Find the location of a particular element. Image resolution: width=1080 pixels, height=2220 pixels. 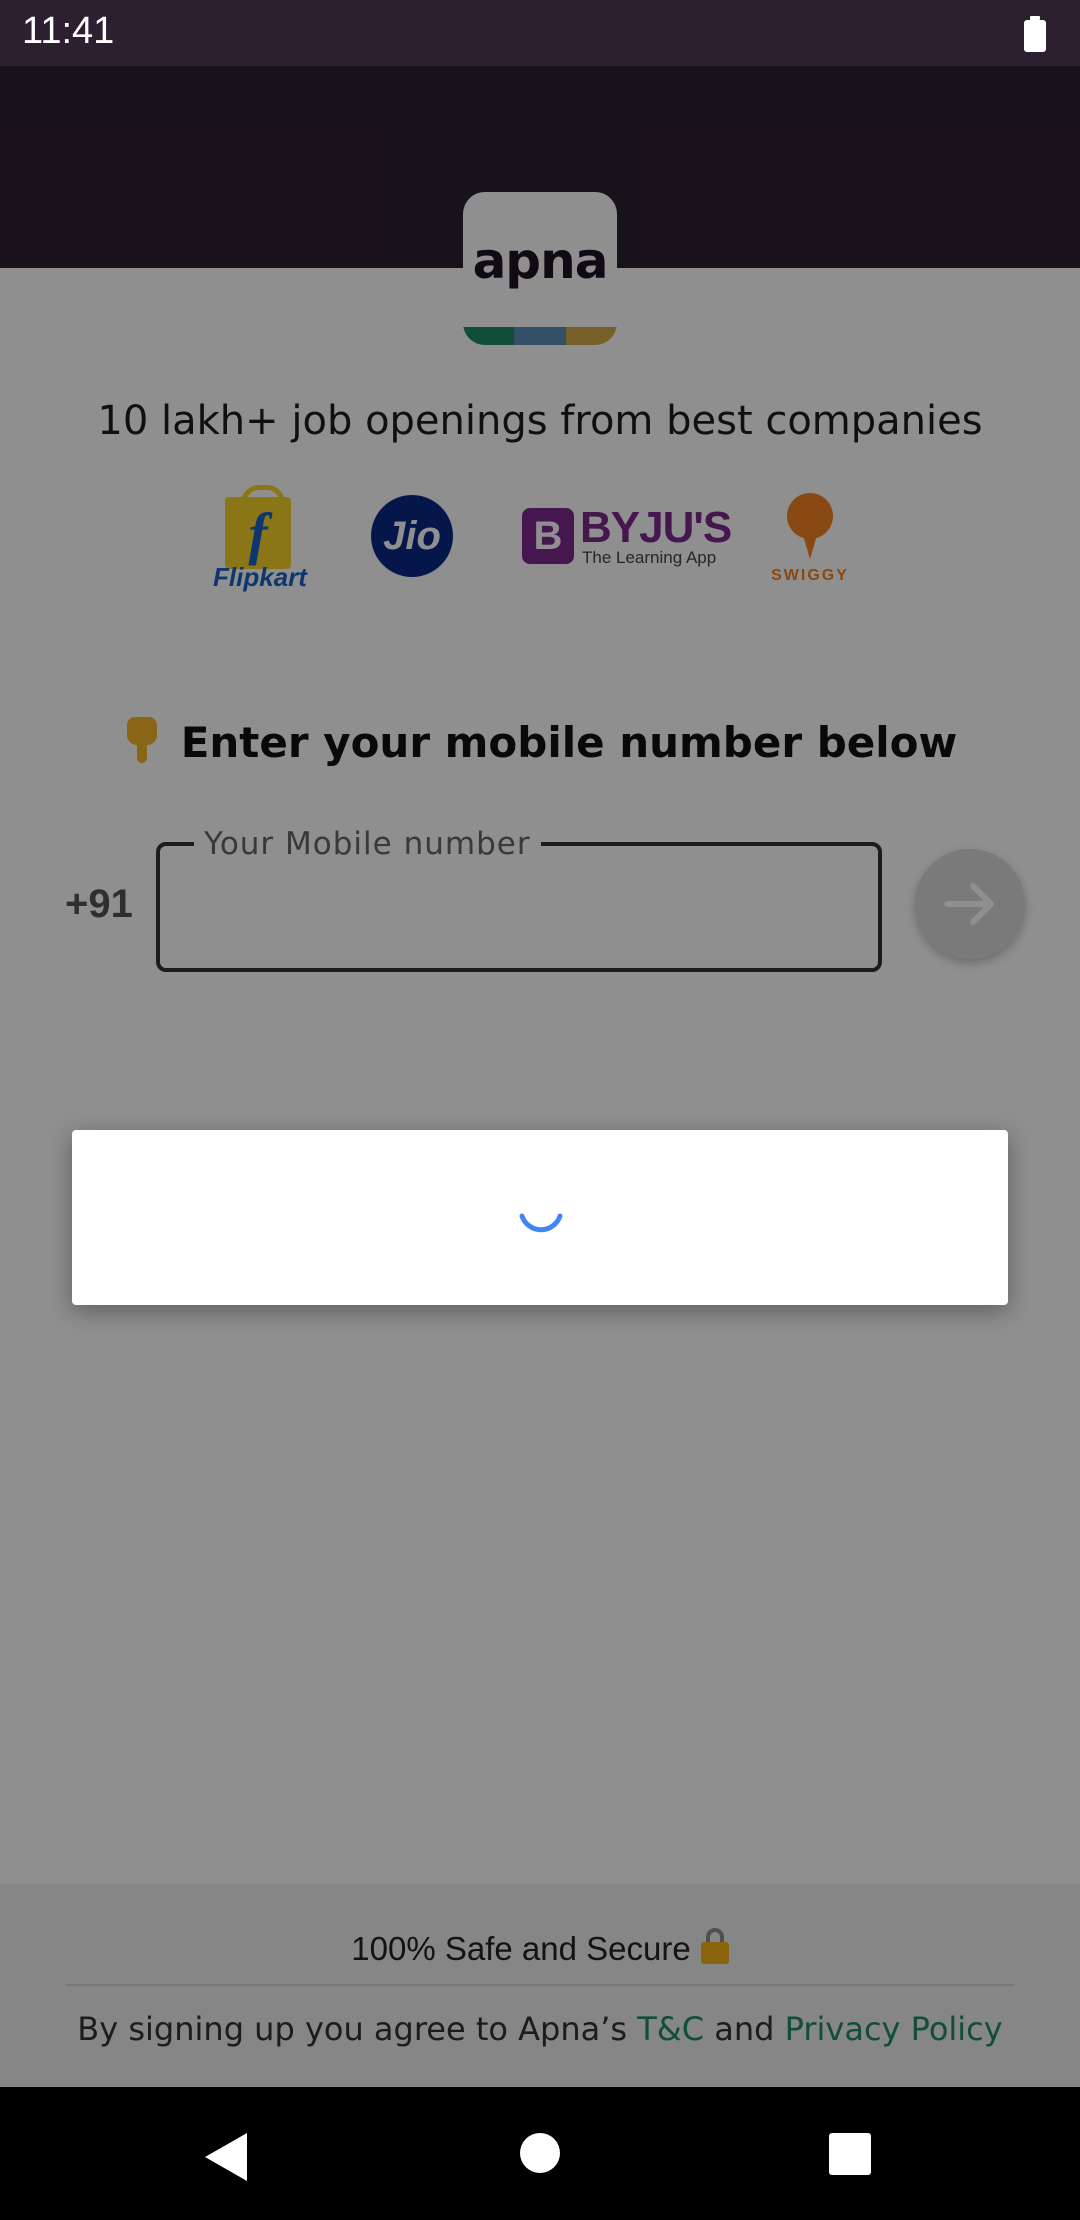

loading-spinner-icon is located at coordinates (541, 1223).